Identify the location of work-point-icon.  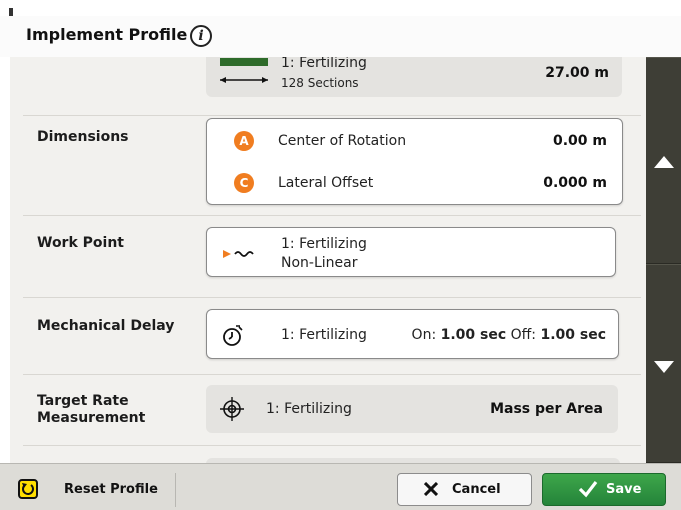
(238, 254).